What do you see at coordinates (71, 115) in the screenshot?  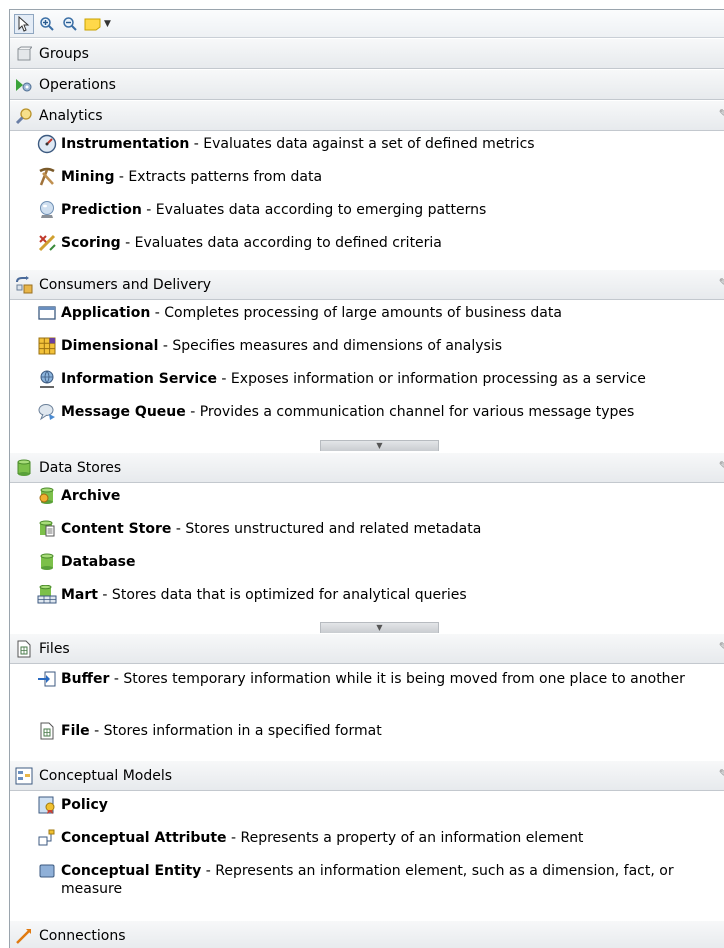 I see `drawer-analytics-label: Analytics` at bounding box center [71, 115].